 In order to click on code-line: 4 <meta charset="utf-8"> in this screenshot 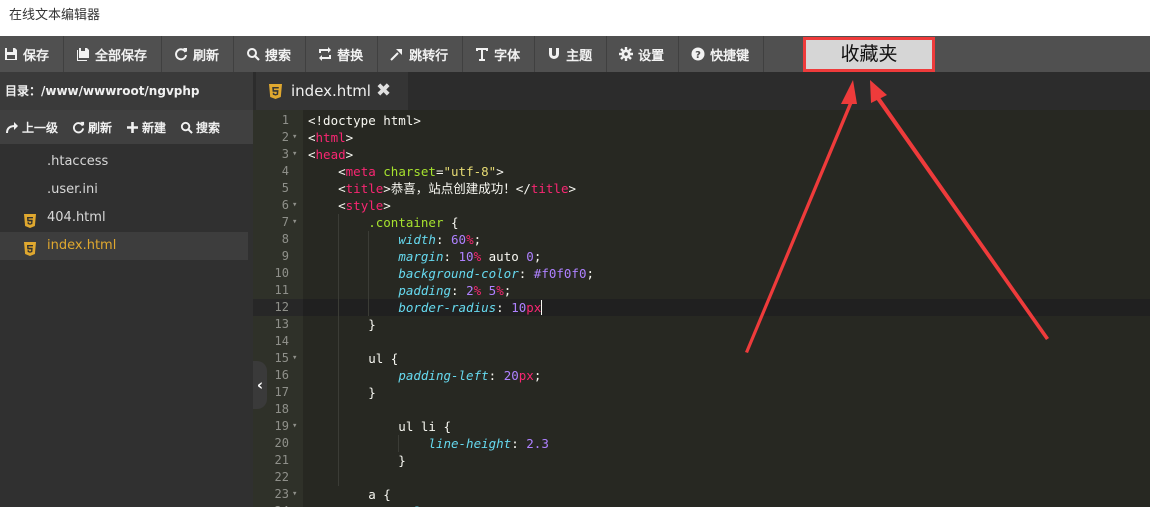, I will do `click(701, 171)`.